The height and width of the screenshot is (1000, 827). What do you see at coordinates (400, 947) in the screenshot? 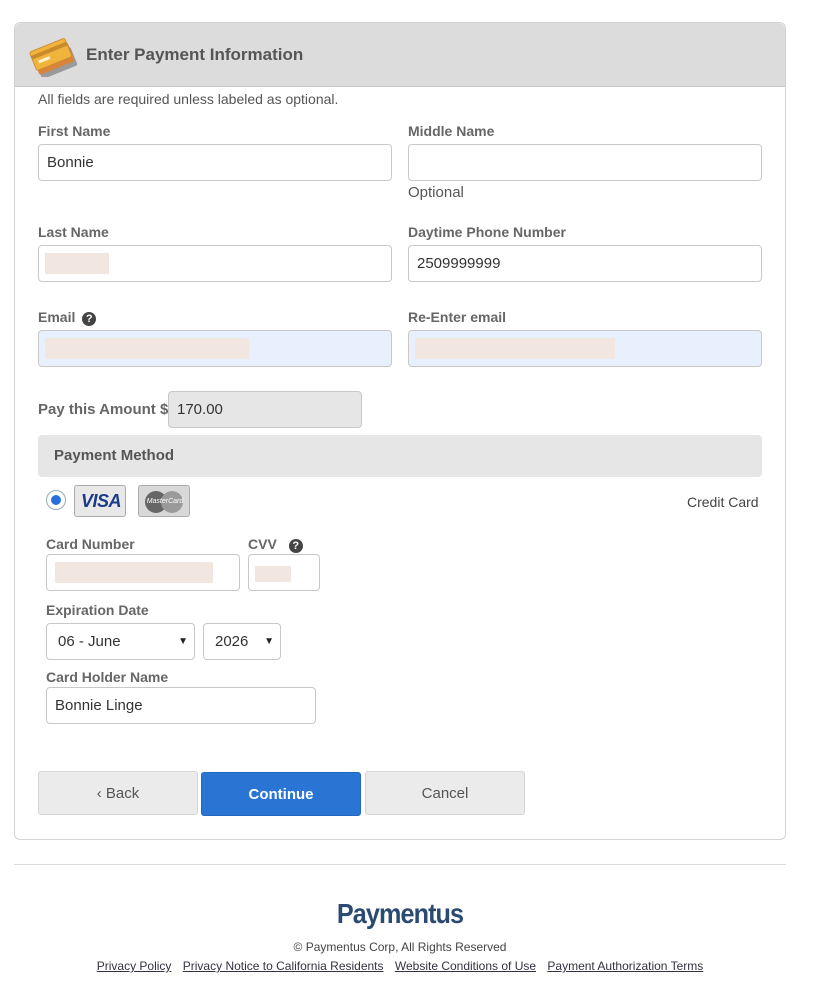
I see `copyright-text: © Paymentus Corp, All Rights Reserved` at bounding box center [400, 947].